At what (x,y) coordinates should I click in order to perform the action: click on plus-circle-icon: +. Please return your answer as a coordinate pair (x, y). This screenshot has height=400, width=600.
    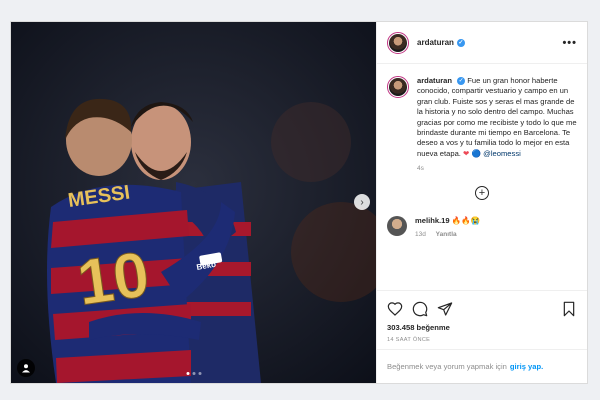
    Looking at the image, I should click on (482, 193).